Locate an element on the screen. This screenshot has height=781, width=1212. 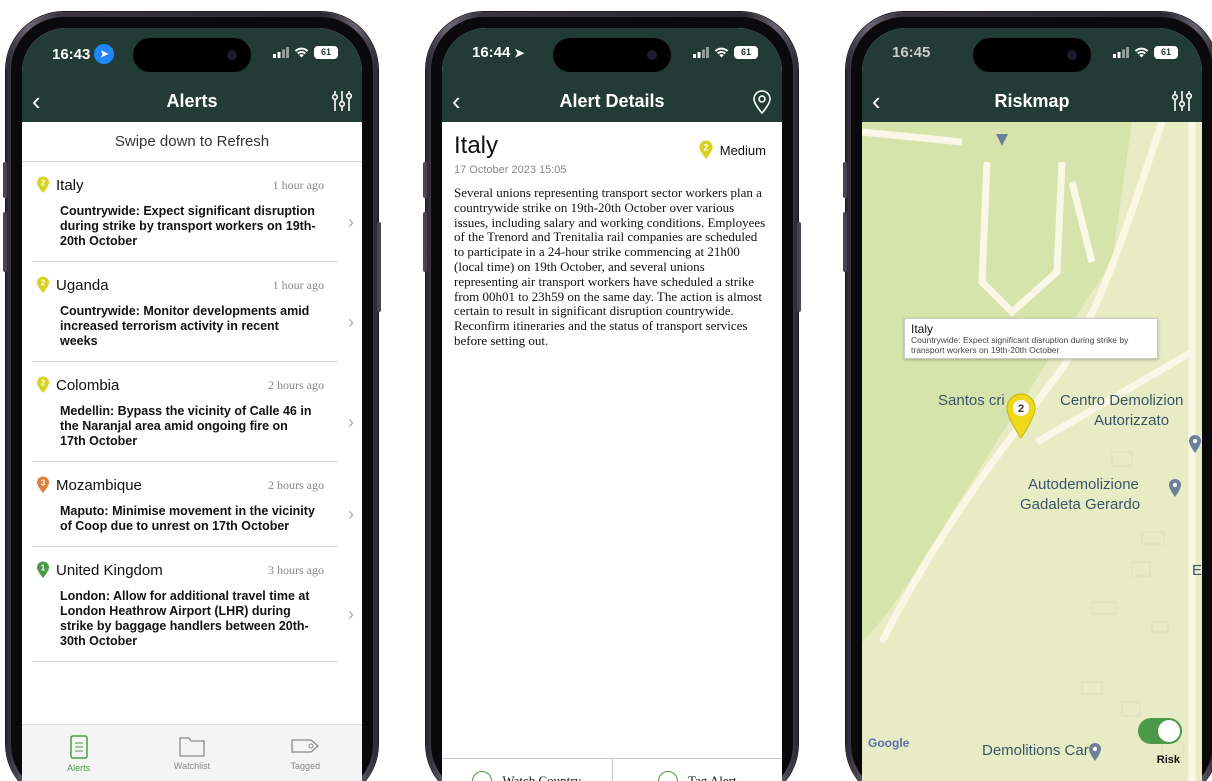
map-label: Centro Demolizion is located at coordinates (1122, 400).